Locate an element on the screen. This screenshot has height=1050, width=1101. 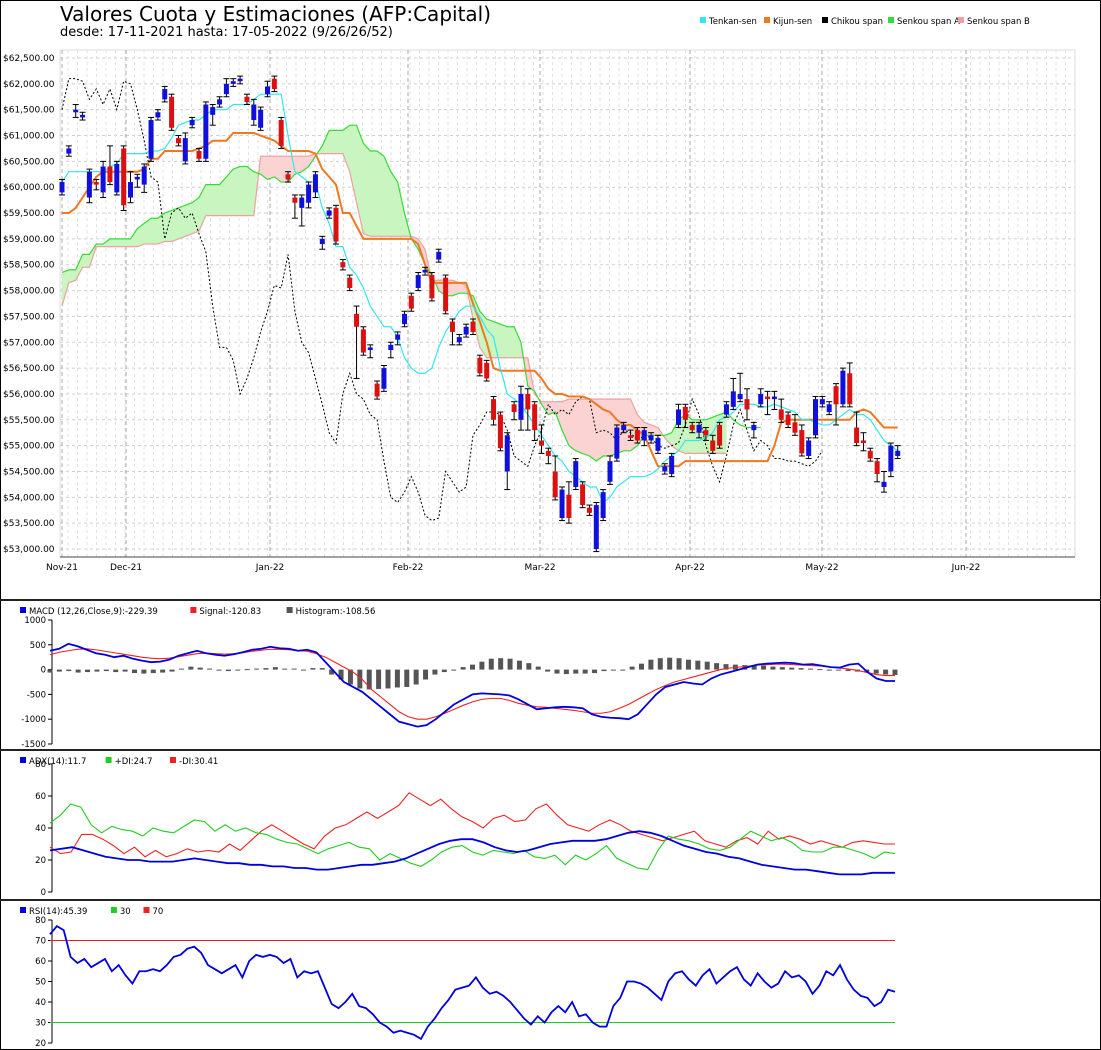
legend-label: 30 is located at coordinates (125, 912).